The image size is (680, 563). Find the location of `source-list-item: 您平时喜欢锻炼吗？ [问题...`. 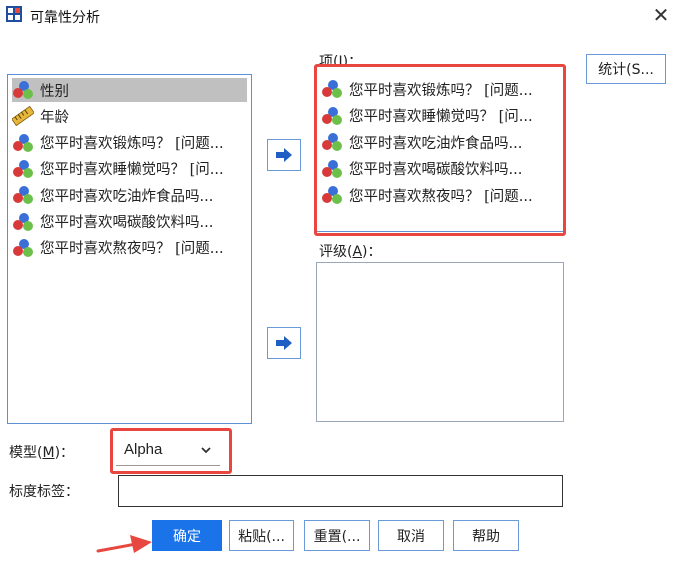

source-list-item: 您平时喜欢锻炼吗？ [问题... is located at coordinates (129, 143).